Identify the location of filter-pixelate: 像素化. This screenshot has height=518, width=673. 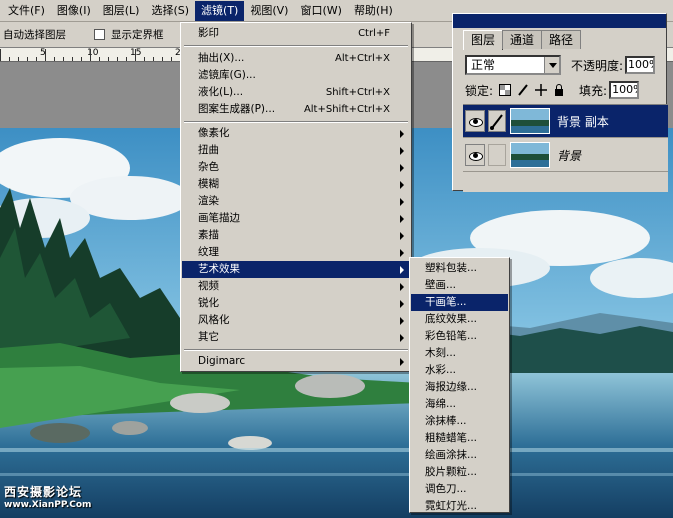
(296, 133).